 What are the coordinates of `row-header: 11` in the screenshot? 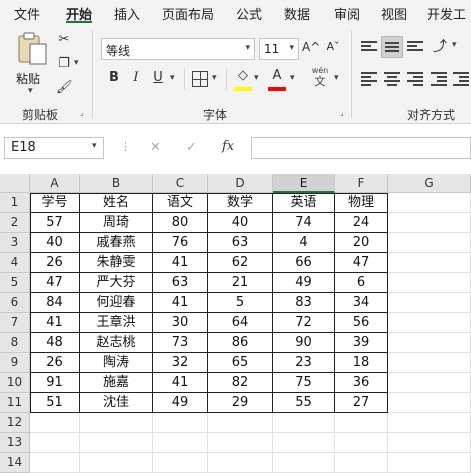 It's located at (15, 403).